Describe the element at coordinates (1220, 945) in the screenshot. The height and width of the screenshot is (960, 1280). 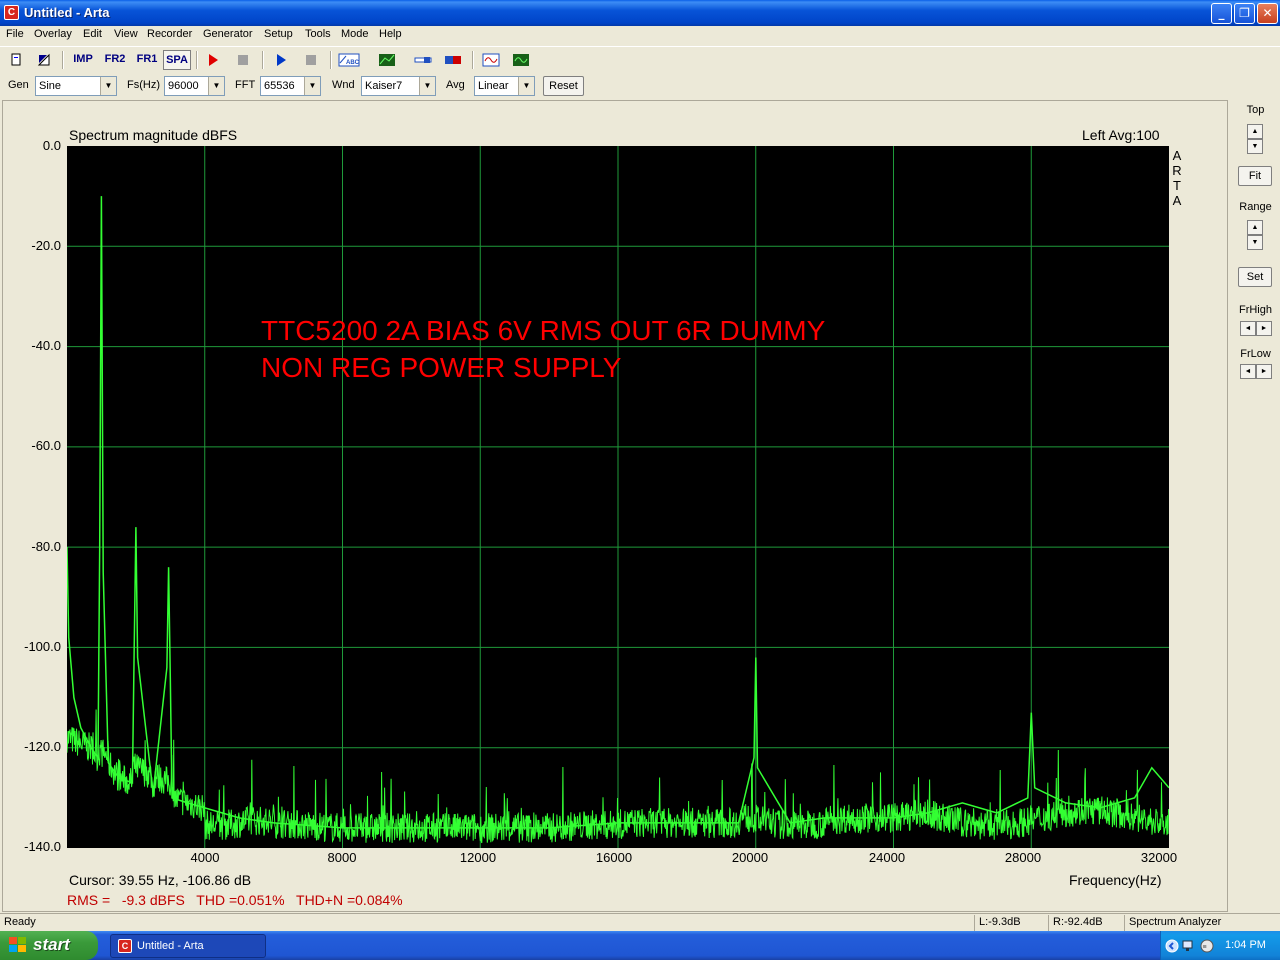
I see `system-tray: ≡ 1:04 PM` at that location.